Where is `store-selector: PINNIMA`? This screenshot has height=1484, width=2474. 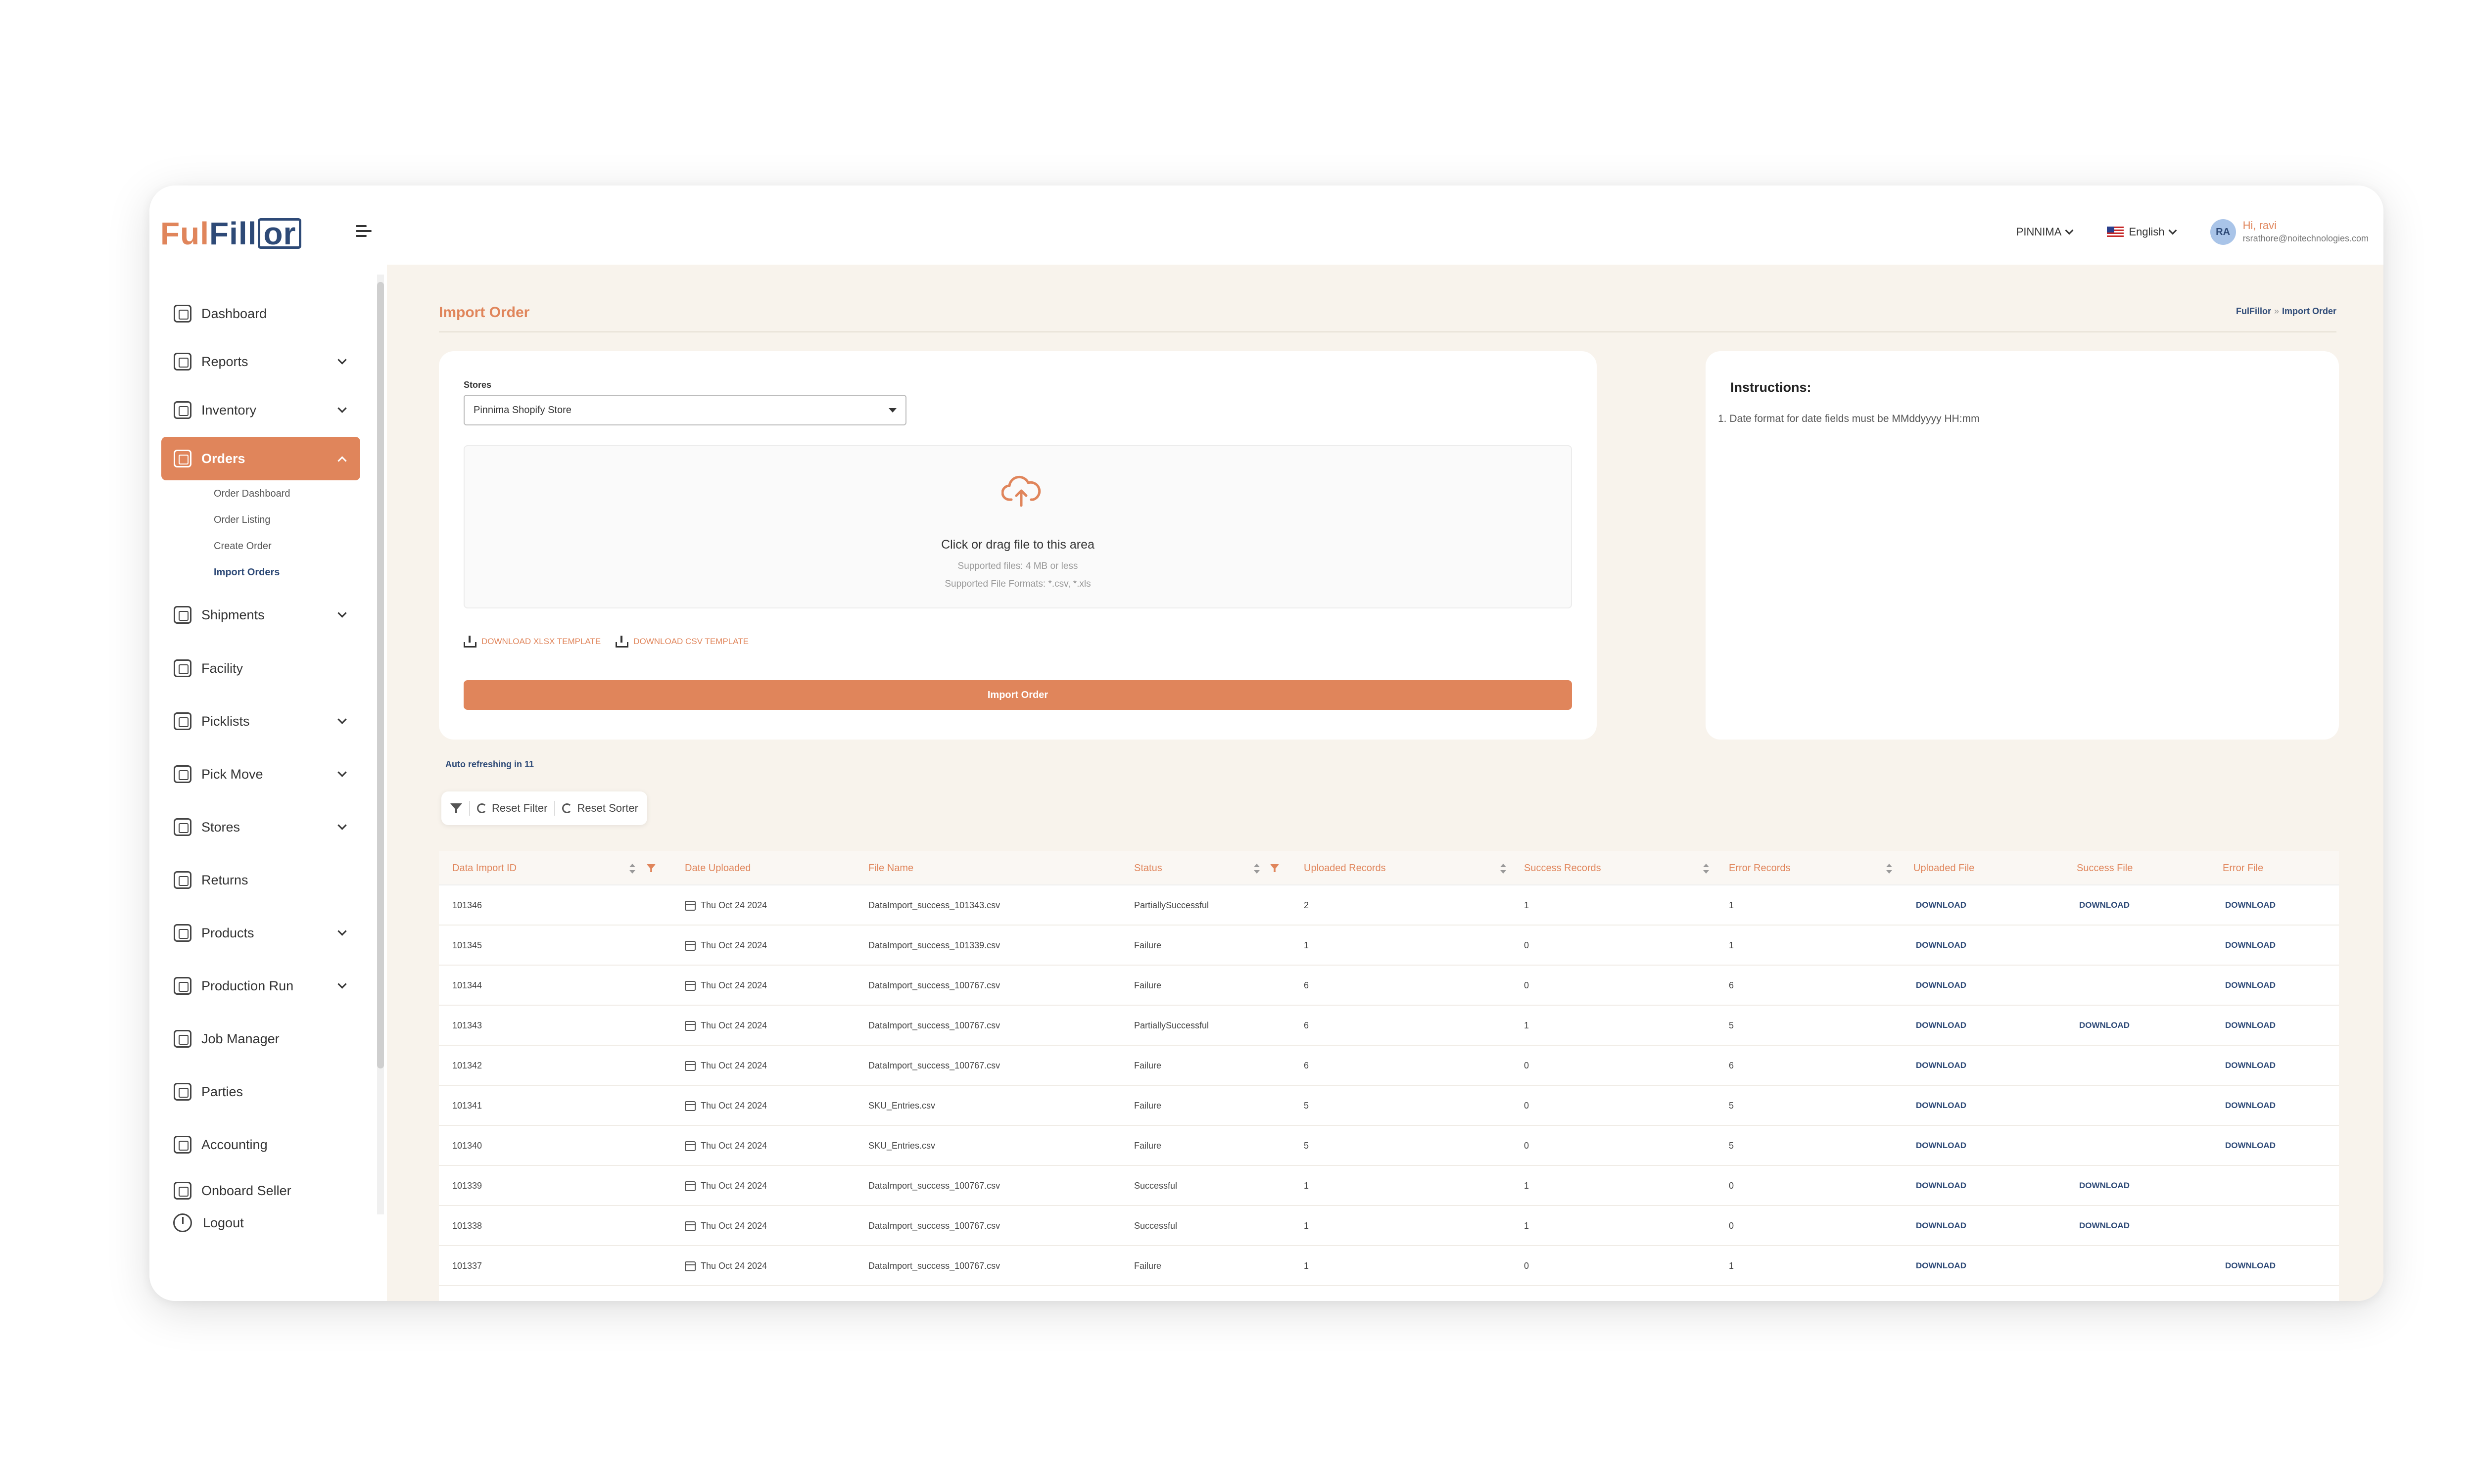 store-selector: PINNIMA is located at coordinates (2045, 232).